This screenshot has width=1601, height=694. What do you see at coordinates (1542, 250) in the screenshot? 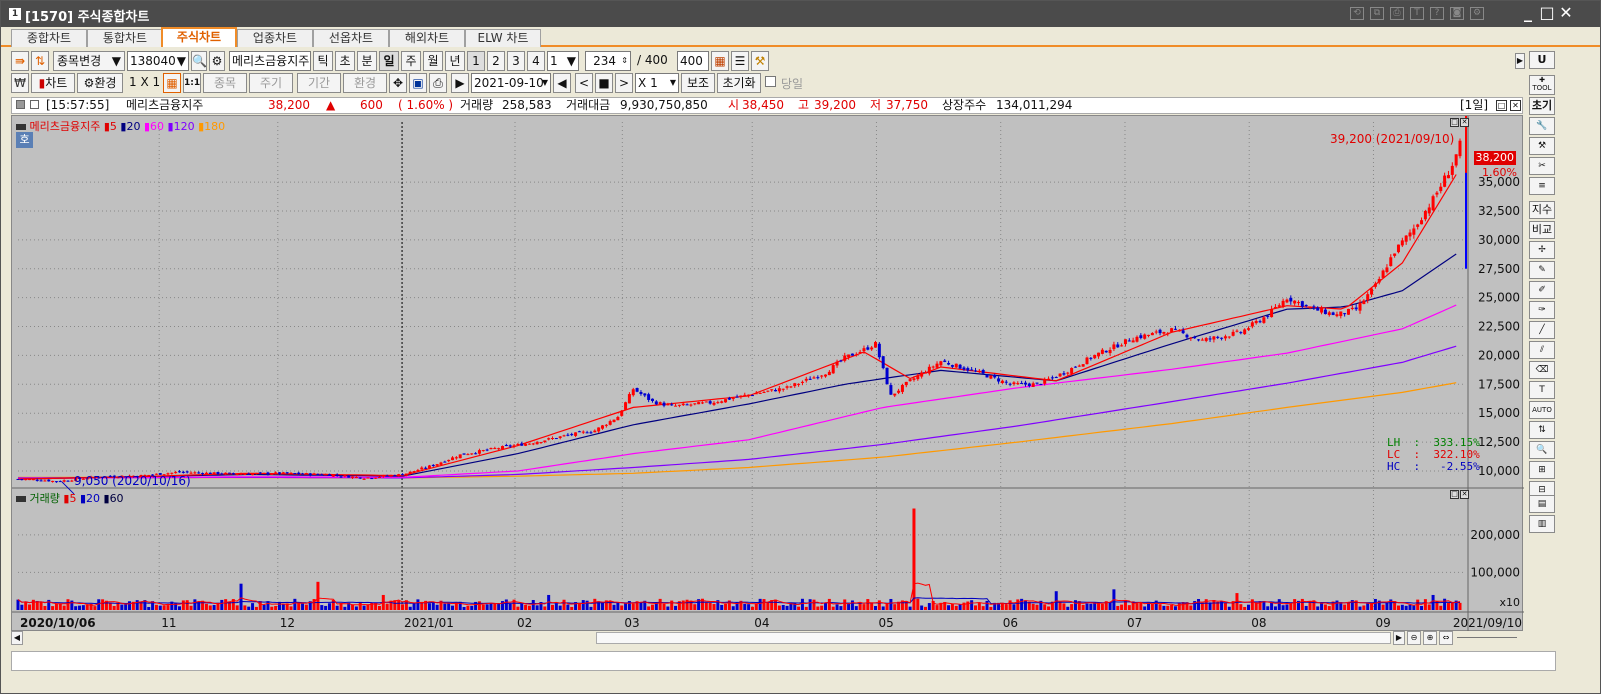
I see `crosshair-icon: ✢` at bounding box center [1542, 250].